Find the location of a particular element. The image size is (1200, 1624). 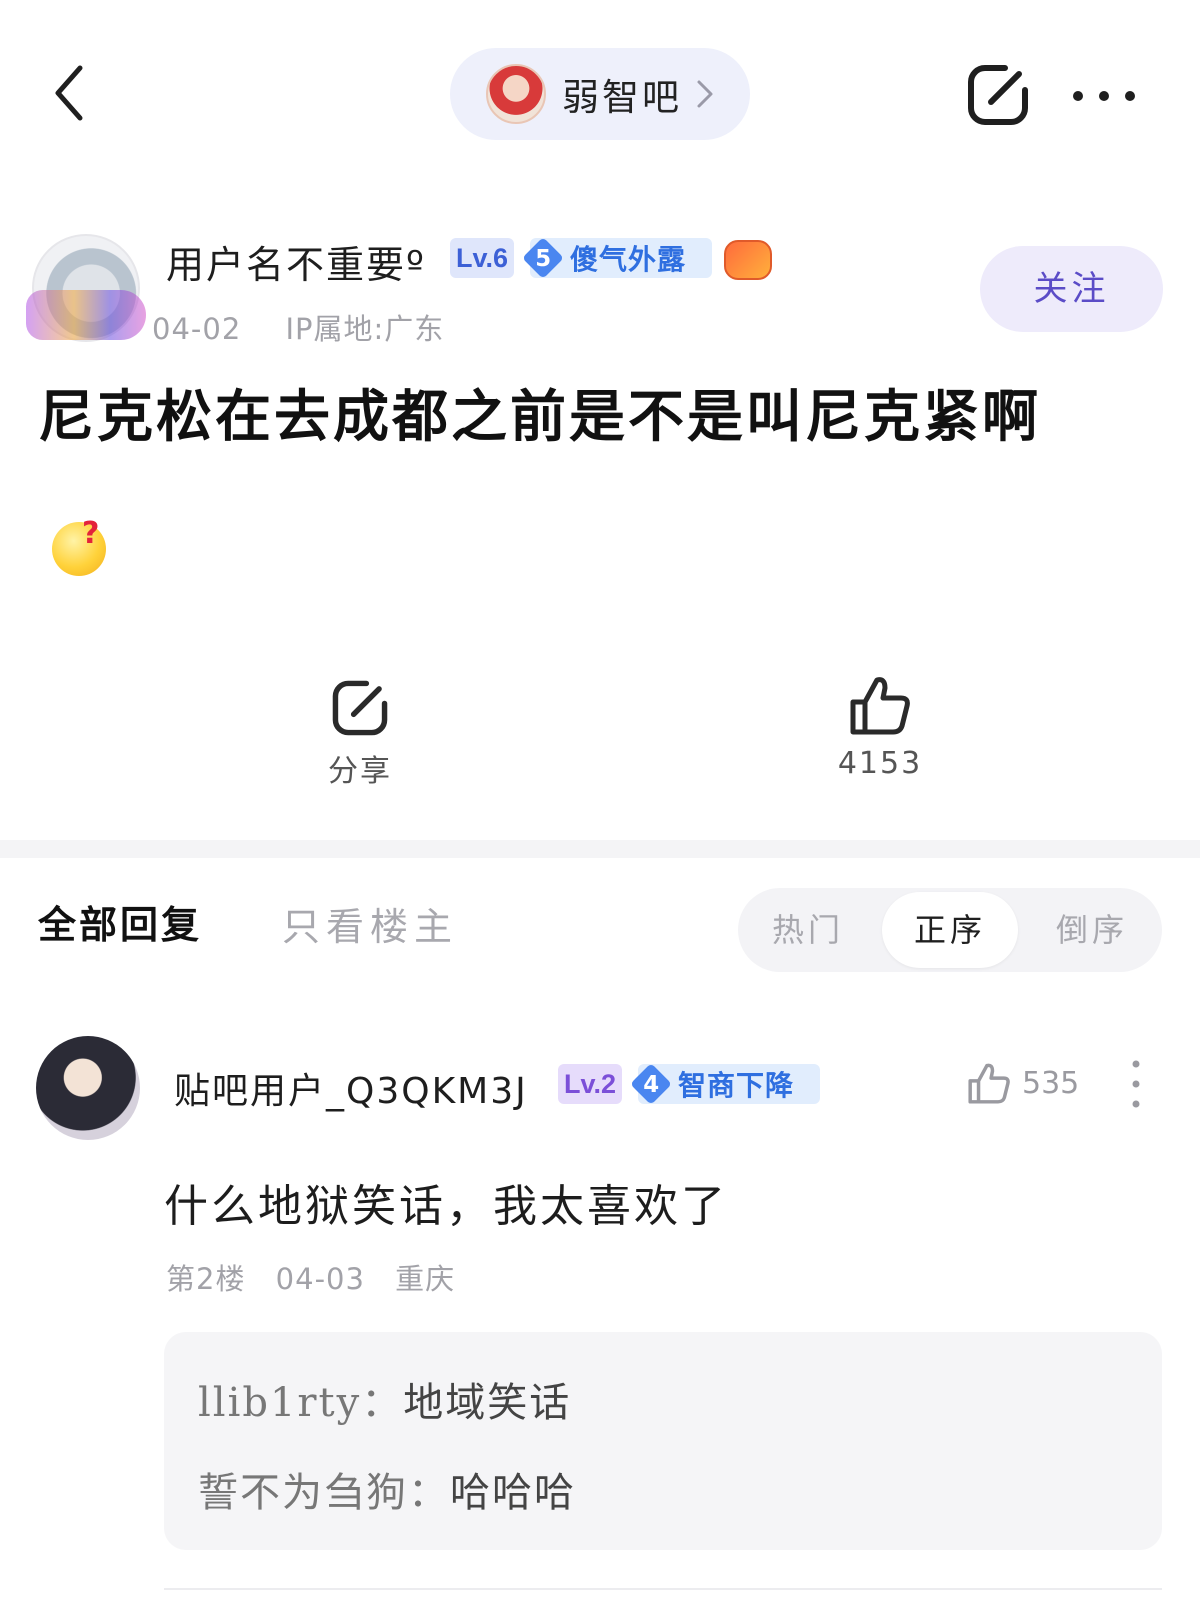

more-button is located at coordinates (1104, 96).